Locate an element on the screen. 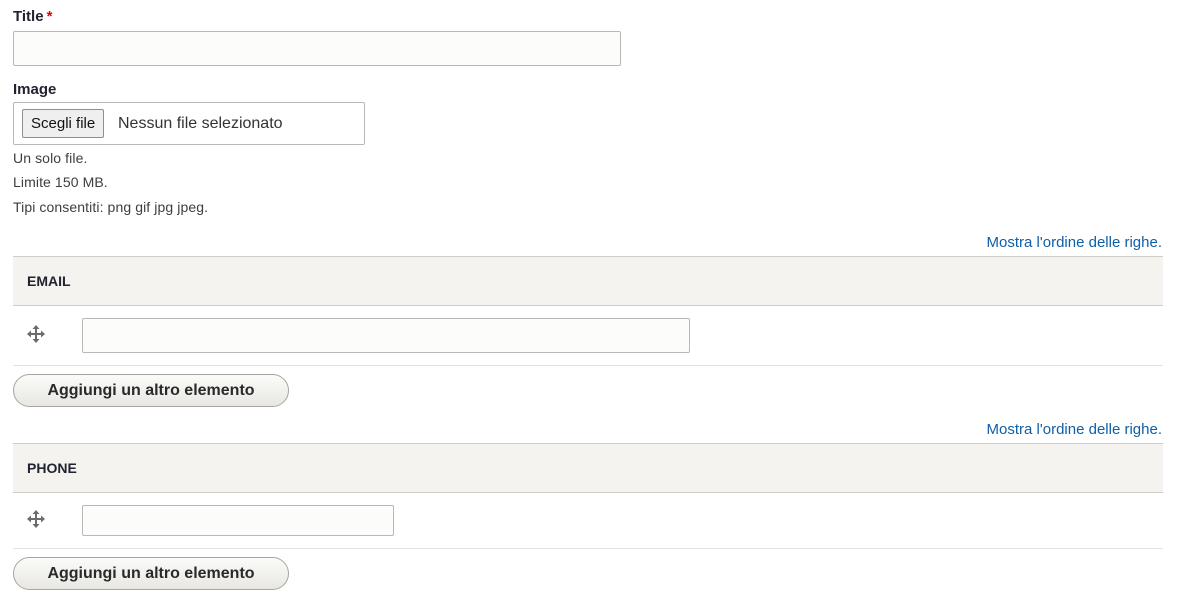  email-show-row-order-link: Mostra l'ordine delle righe. is located at coordinates (1074, 242).